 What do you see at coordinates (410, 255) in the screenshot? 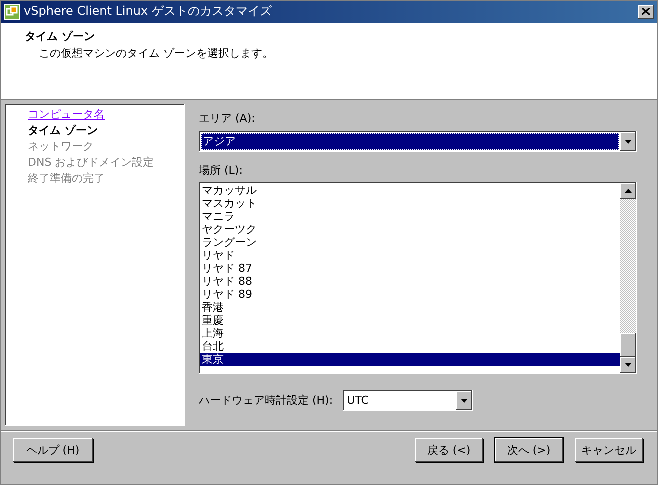
I see `list-item: リヤド` at bounding box center [410, 255].